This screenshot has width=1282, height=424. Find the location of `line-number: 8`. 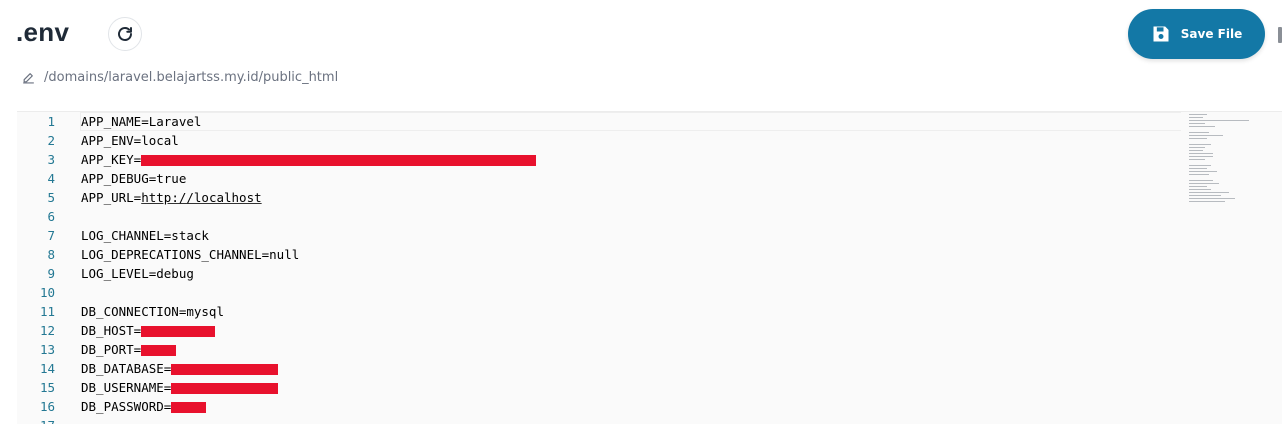

line-number: 8 is located at coordinates (51, 254).